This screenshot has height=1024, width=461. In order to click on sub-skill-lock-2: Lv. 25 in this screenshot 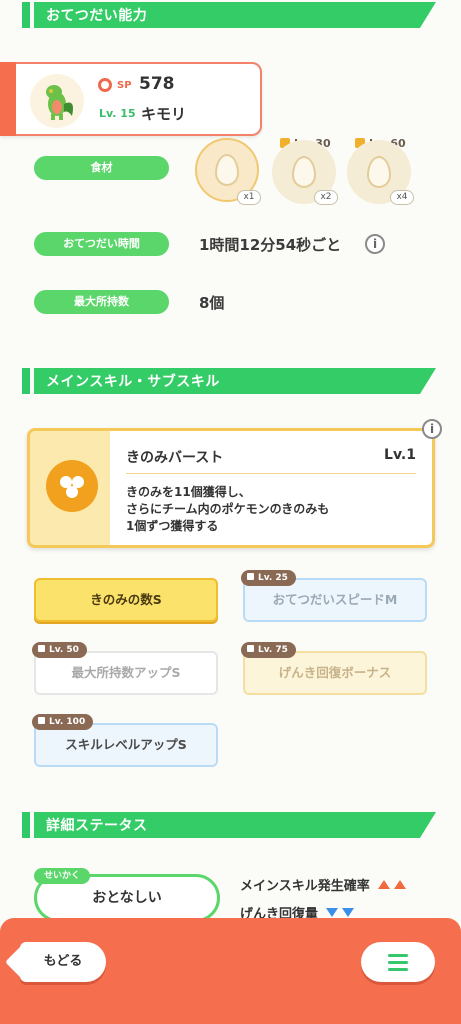, I will do `click(268, 578)`.